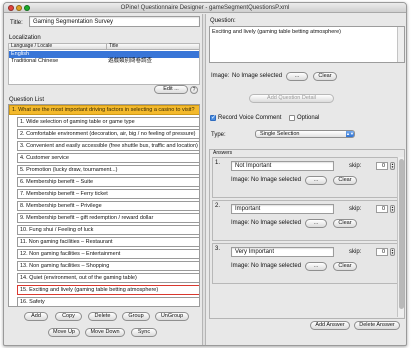  What do you see at coordinates (57, 47) in the screenshot?
I see `locale-column-header: Language / Locale` at bounding box center [57, 47].